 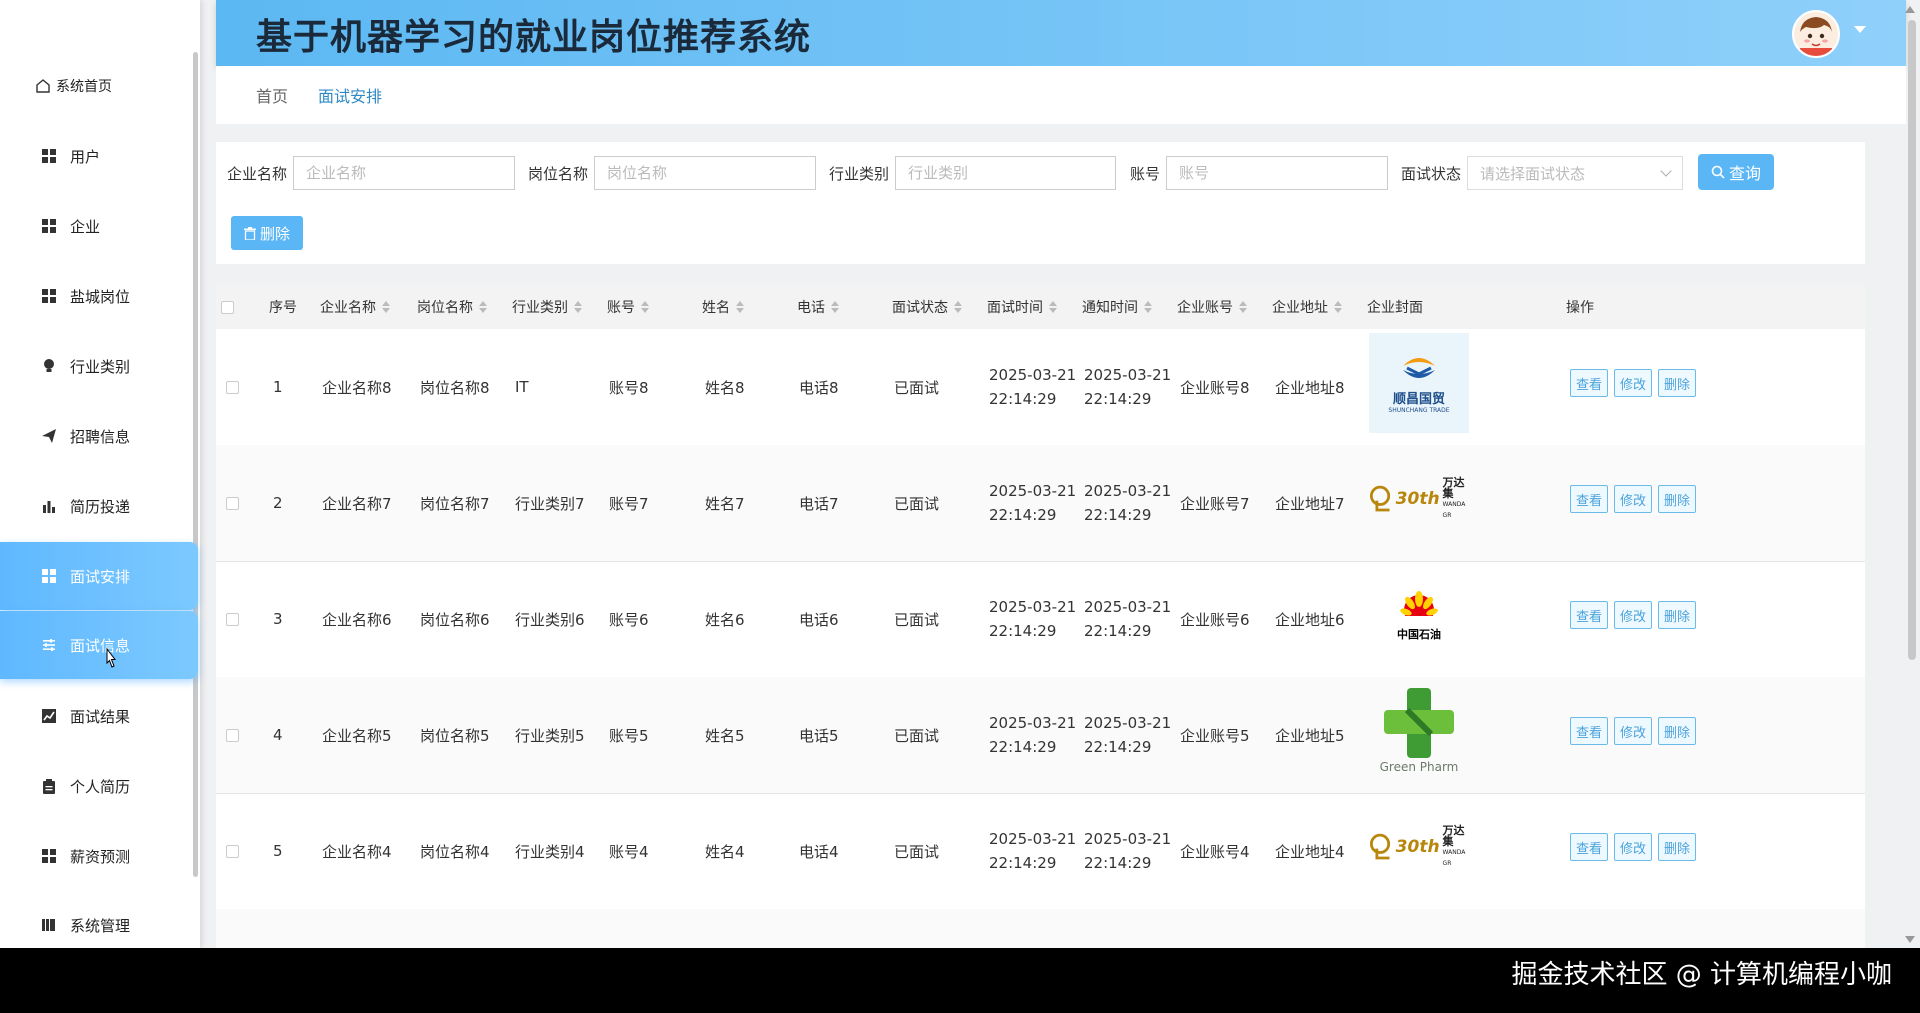 What do you see at coordinates (835, 307) in the screenshot?
I see `sort-icon` at bounding box center [835, 307].